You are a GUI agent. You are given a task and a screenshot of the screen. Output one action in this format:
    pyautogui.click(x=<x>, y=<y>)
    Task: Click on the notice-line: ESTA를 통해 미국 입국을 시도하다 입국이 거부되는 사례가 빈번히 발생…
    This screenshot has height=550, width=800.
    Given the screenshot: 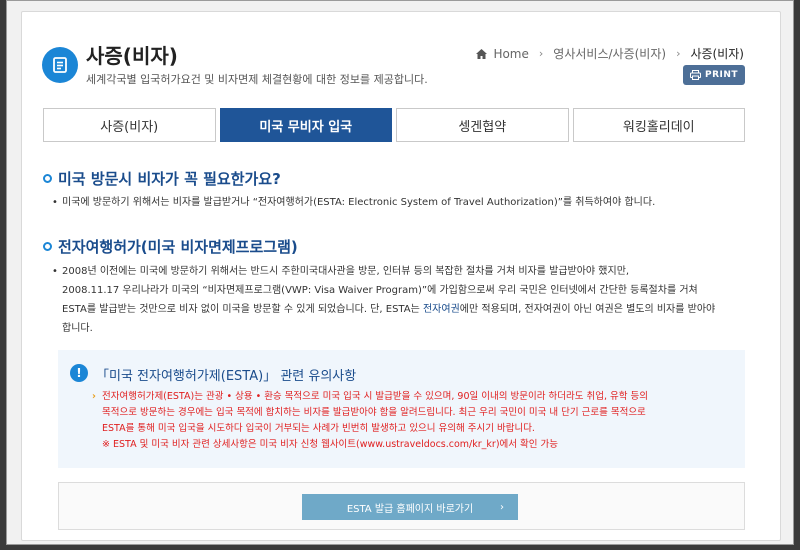 What is the action you would take?
    pyautogui.click(x=318, y=428)
    